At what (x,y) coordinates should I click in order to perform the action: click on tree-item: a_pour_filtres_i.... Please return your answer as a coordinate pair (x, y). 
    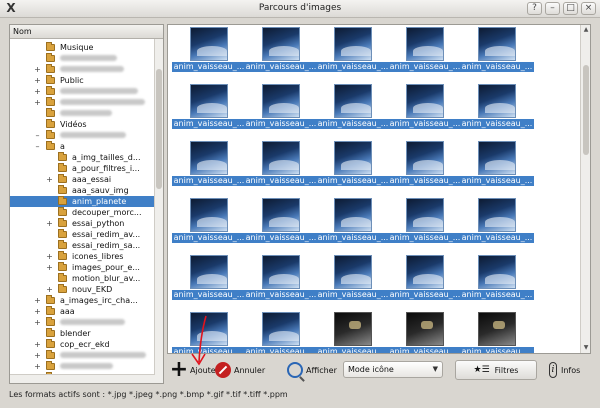
    Looking at the image, I should click on (82, 168).